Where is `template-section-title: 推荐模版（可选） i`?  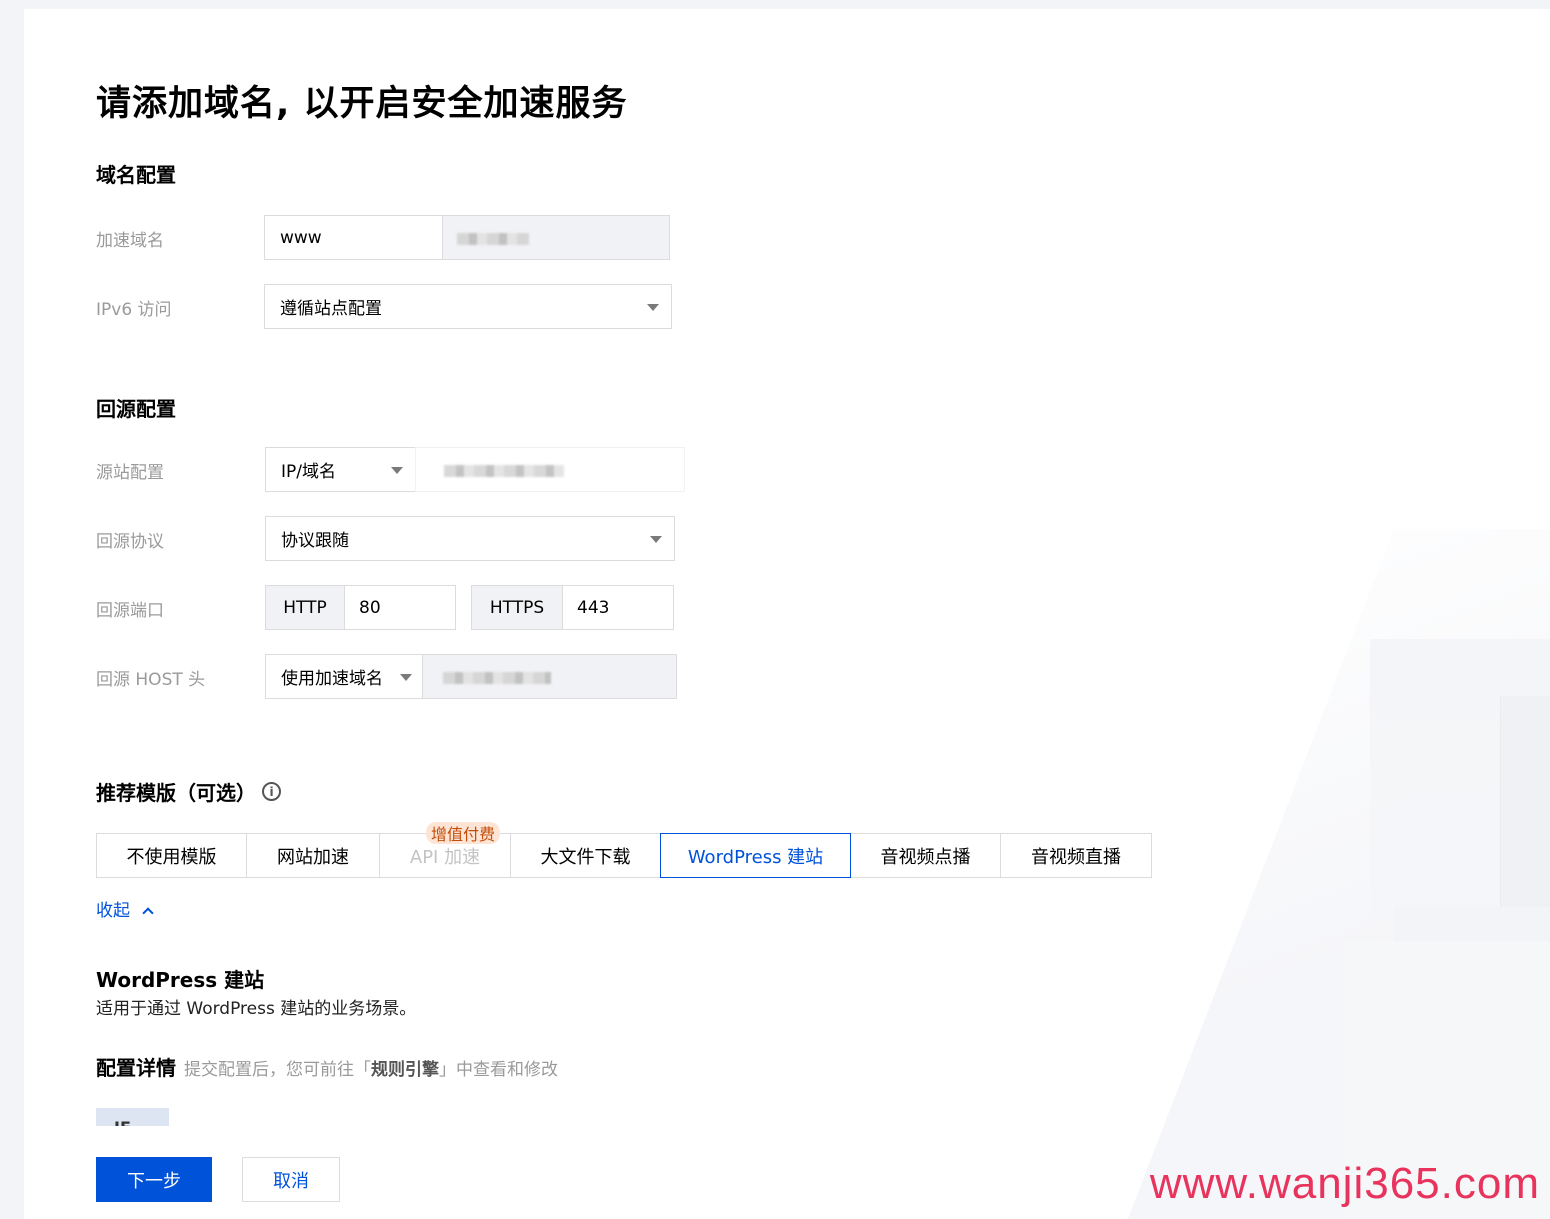 template-section-title: 推荐模版（可选） i is located at coordinates (188, 791).